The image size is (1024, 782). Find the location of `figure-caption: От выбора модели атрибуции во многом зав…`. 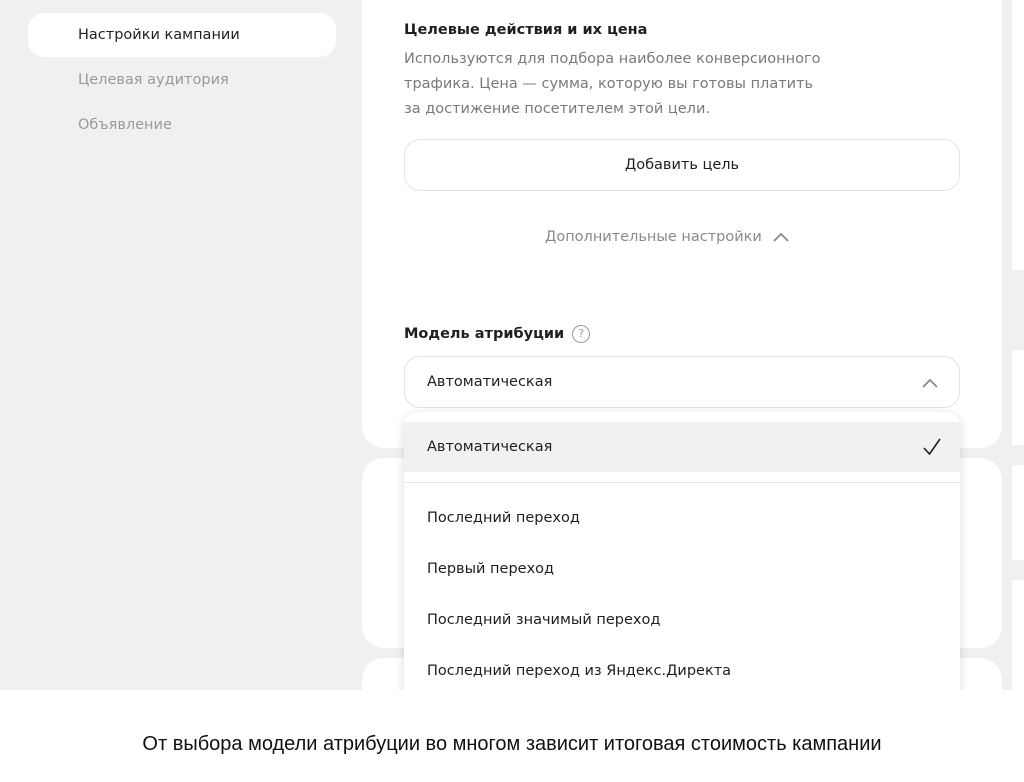

figure-caption: От выбора модели атрибуции во многом зав… is located at coordinates (512, 744).